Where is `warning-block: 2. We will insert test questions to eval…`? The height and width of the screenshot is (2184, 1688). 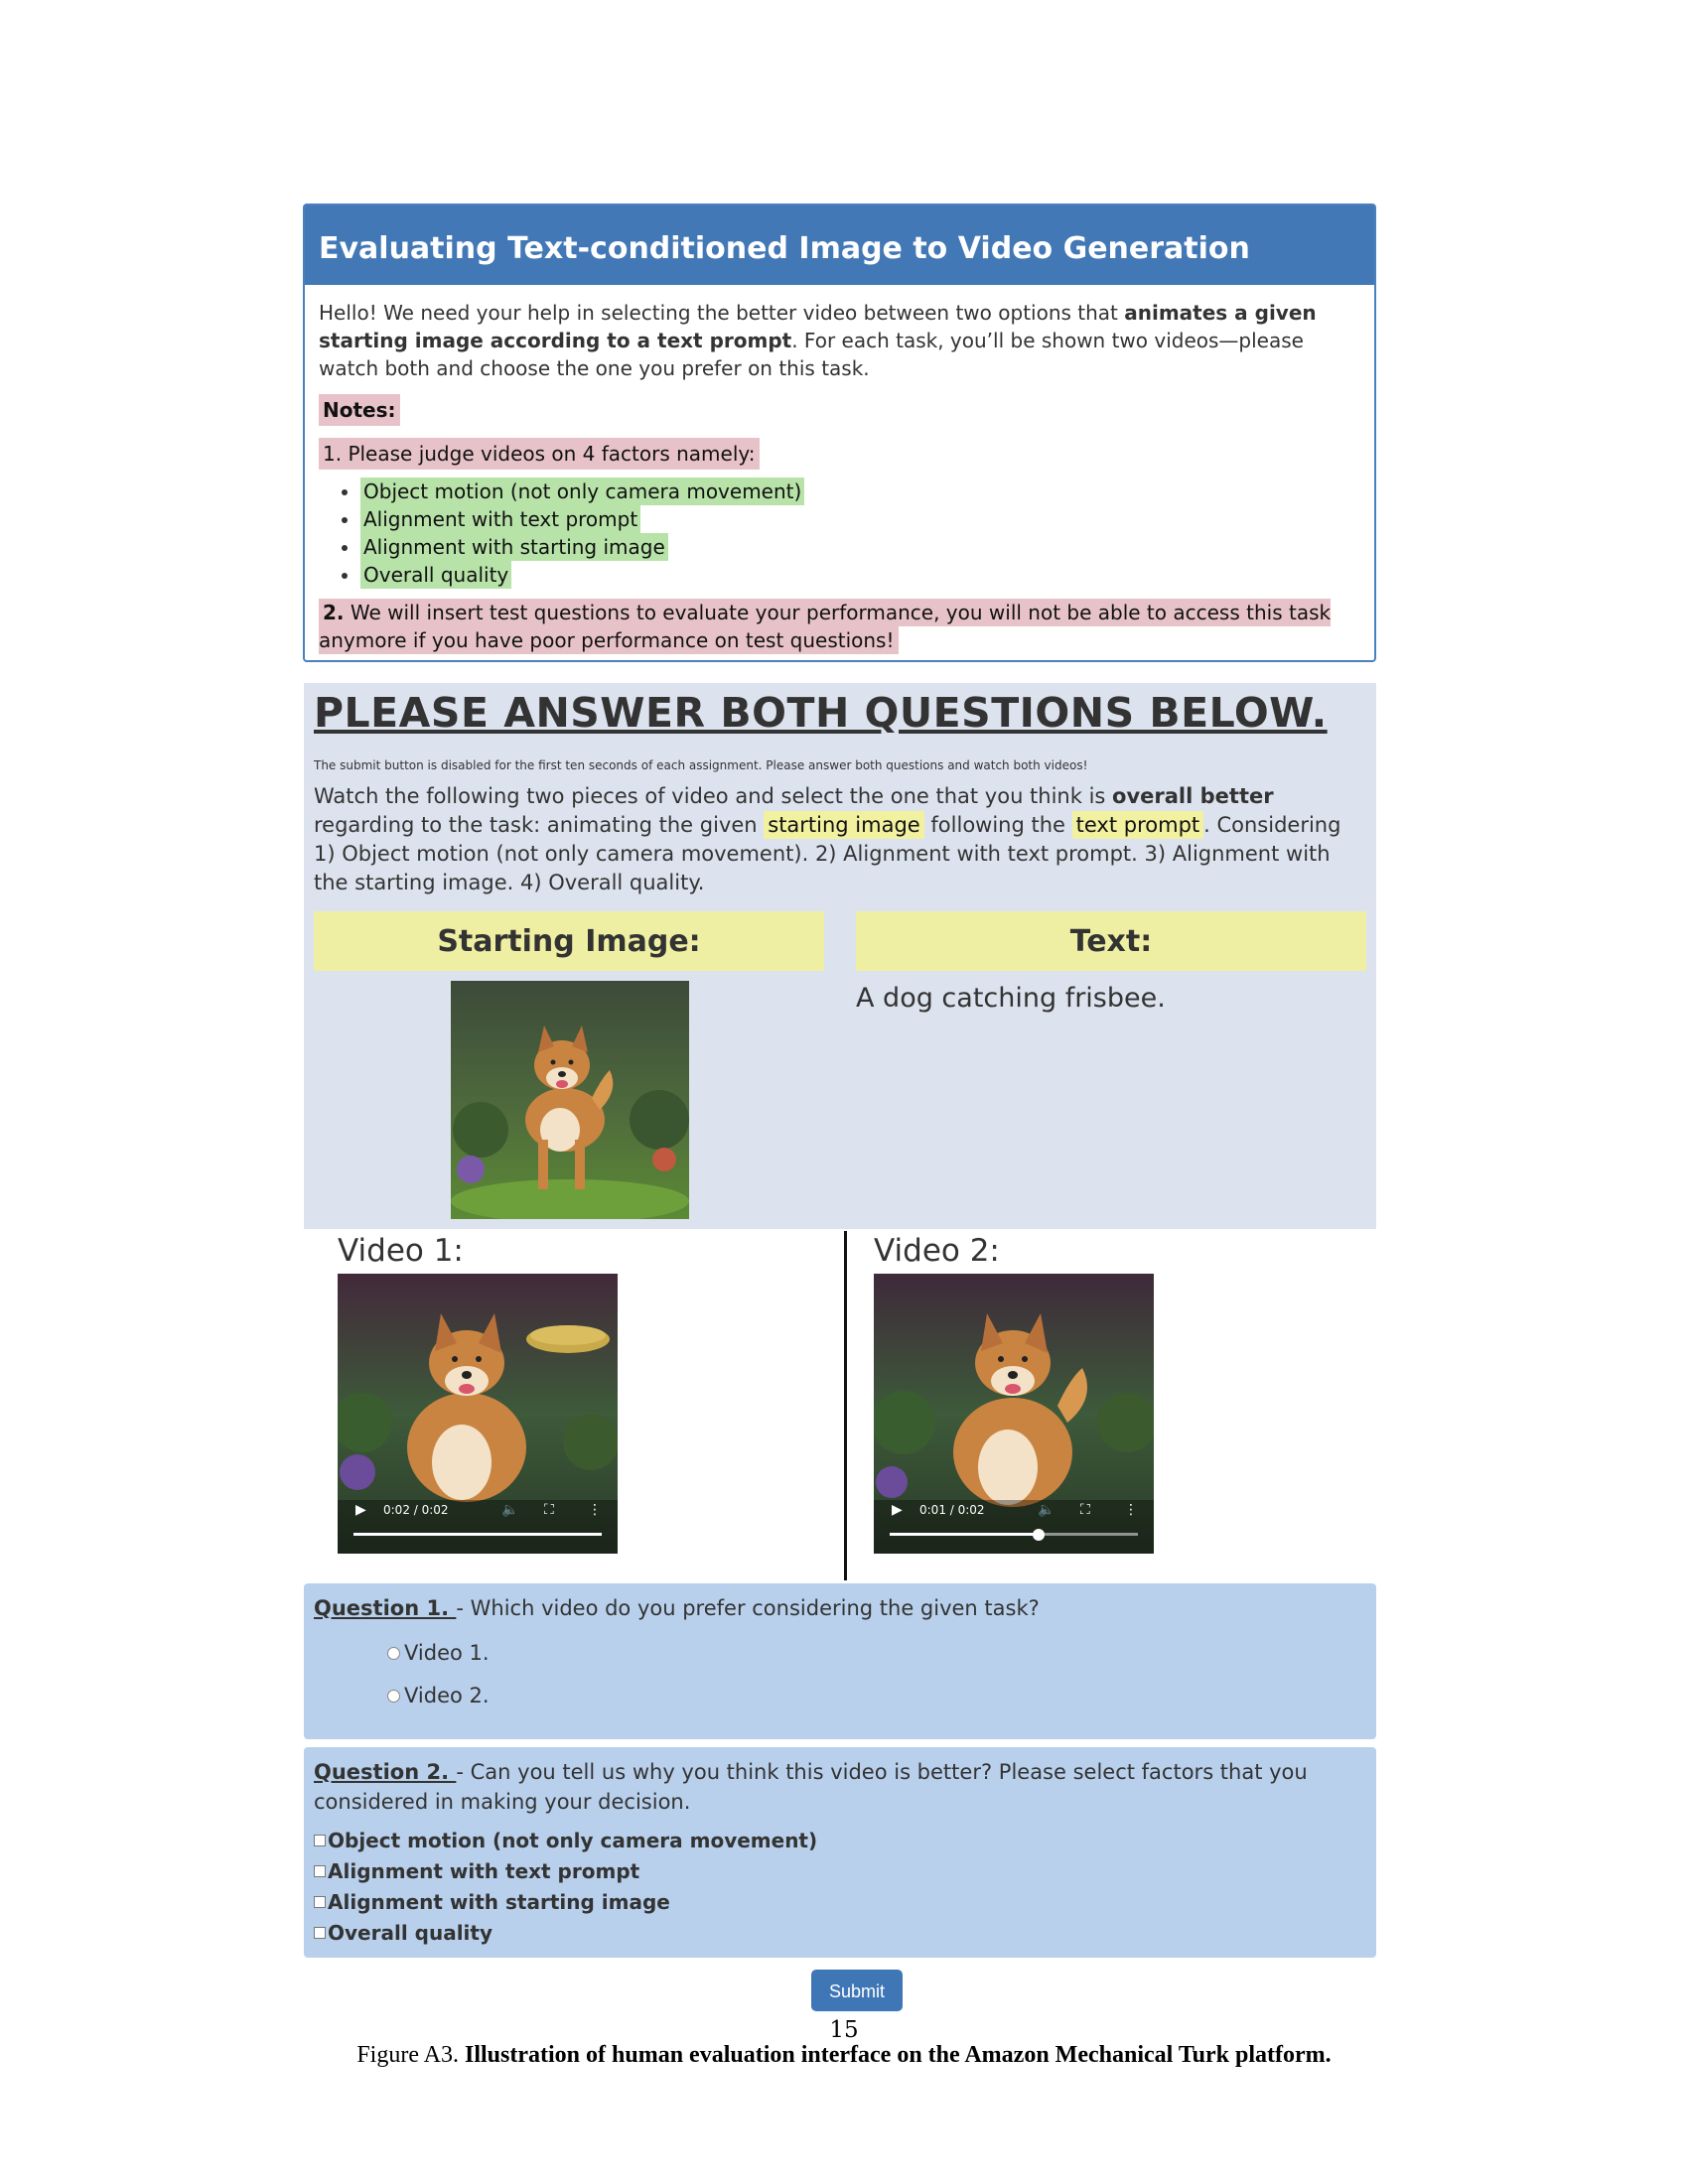
warning-block: 2. We will insert test questions to eval… is located at coordinates (839, 626).